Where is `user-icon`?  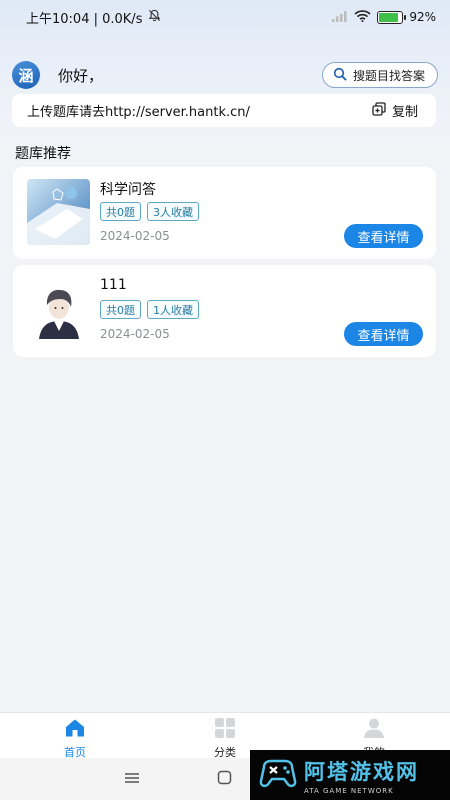
user-icon is located at coordinates (374, 729).